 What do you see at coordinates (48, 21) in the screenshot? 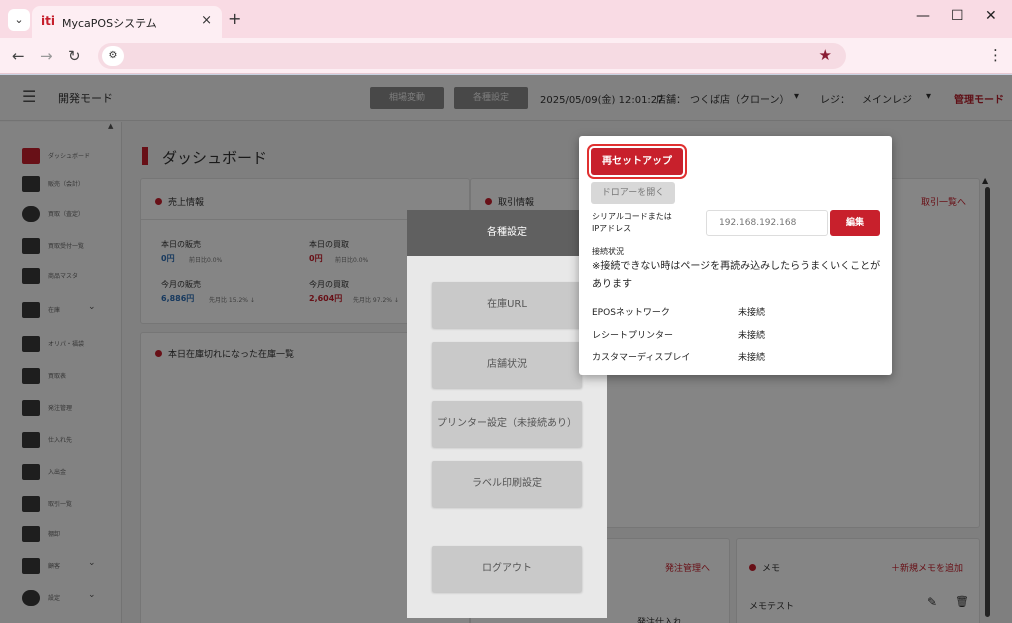
I see `app-favicon-icon: iti` at bounding box center [48, 21].